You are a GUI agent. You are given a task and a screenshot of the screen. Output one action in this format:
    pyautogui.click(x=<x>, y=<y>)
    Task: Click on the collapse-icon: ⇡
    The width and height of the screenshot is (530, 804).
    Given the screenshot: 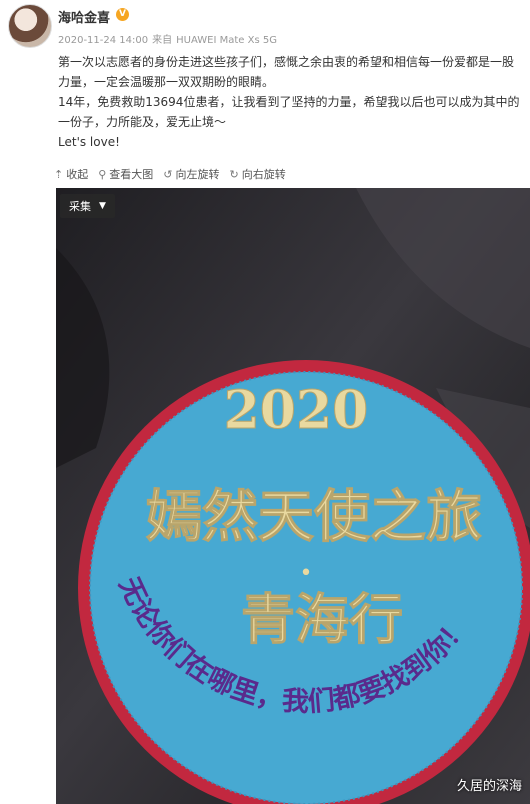 What is the action you would take?
    pyautogui.click(x=59, y=174)
    